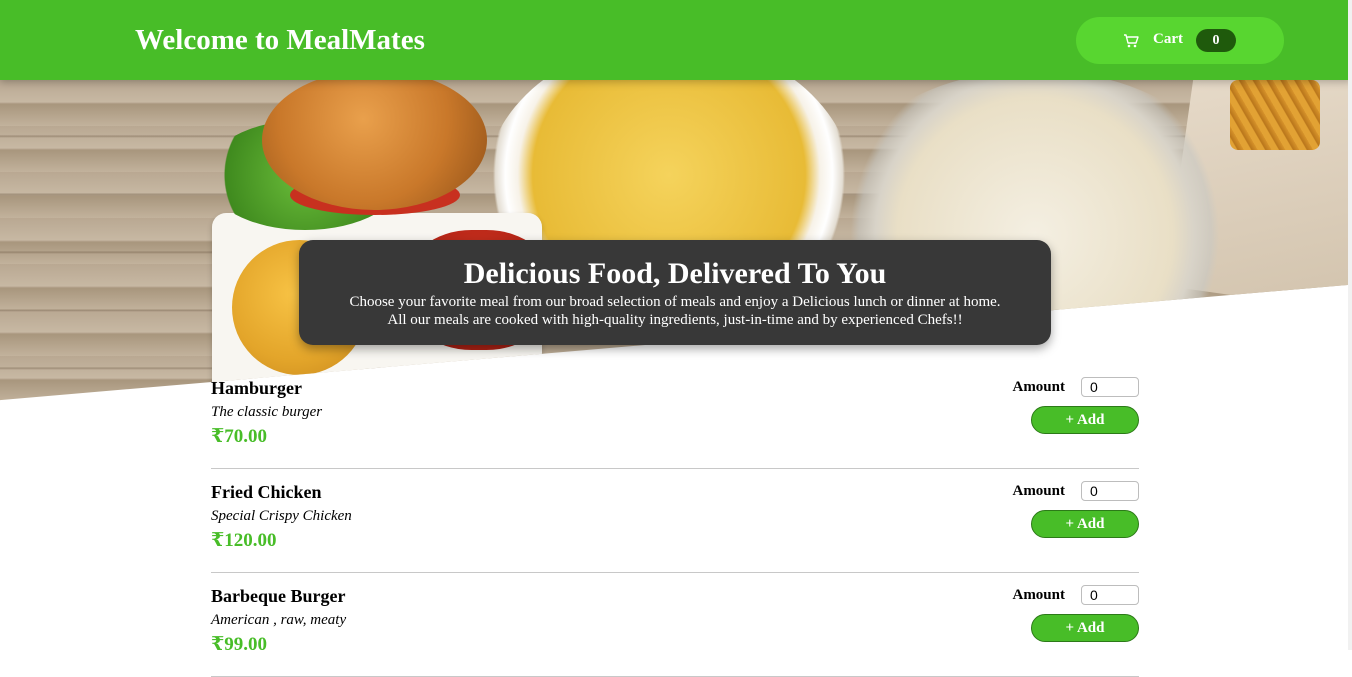  Describe the element at coordinates (244, 540) in the screenshot. I see `meal-price: ₹120.00` at that location.